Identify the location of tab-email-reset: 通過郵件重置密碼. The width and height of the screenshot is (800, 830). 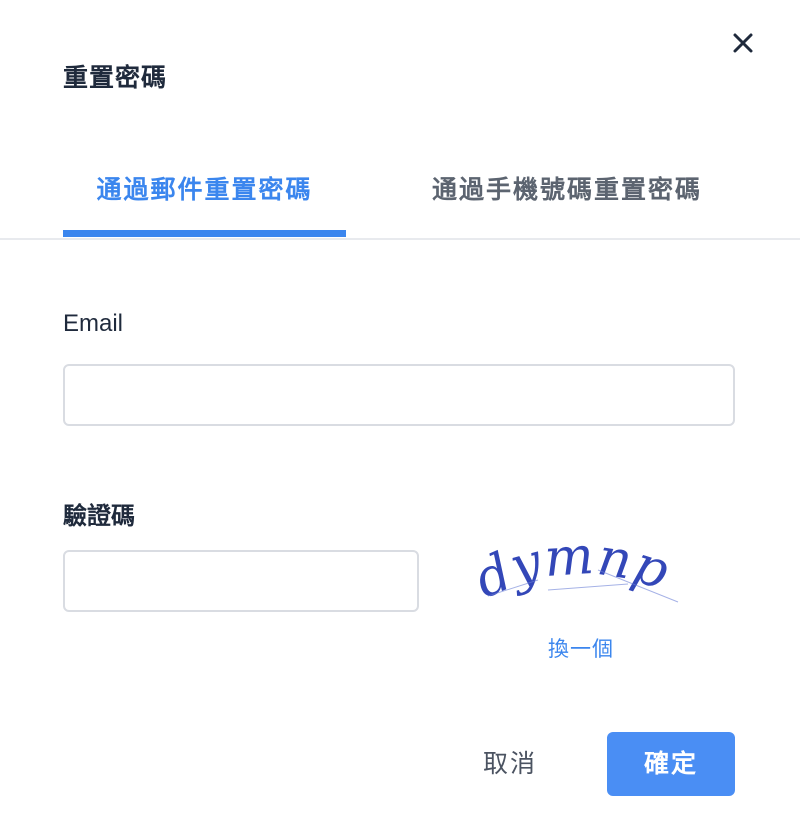
(204, 200).